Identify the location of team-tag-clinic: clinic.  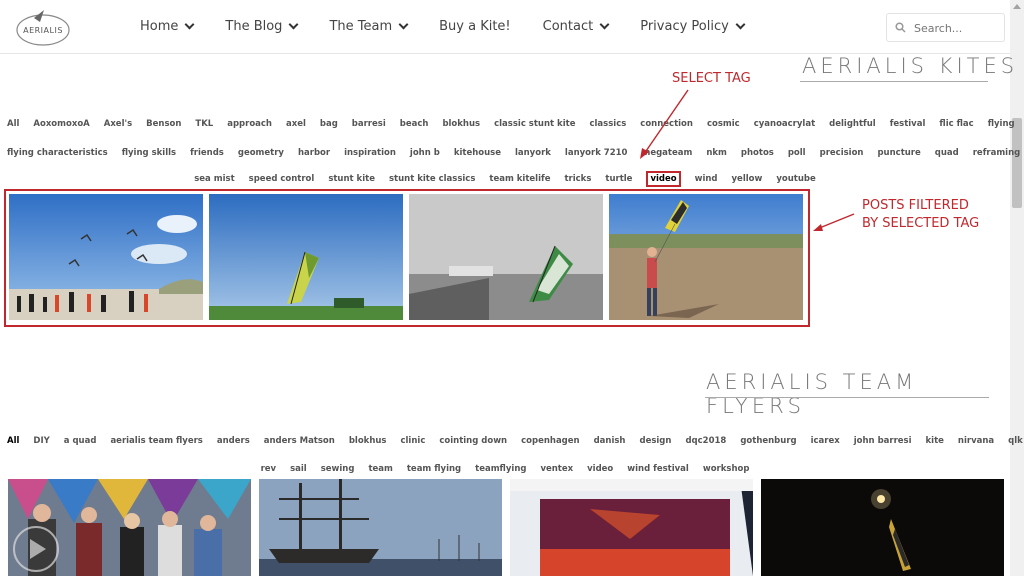
(412, 441).